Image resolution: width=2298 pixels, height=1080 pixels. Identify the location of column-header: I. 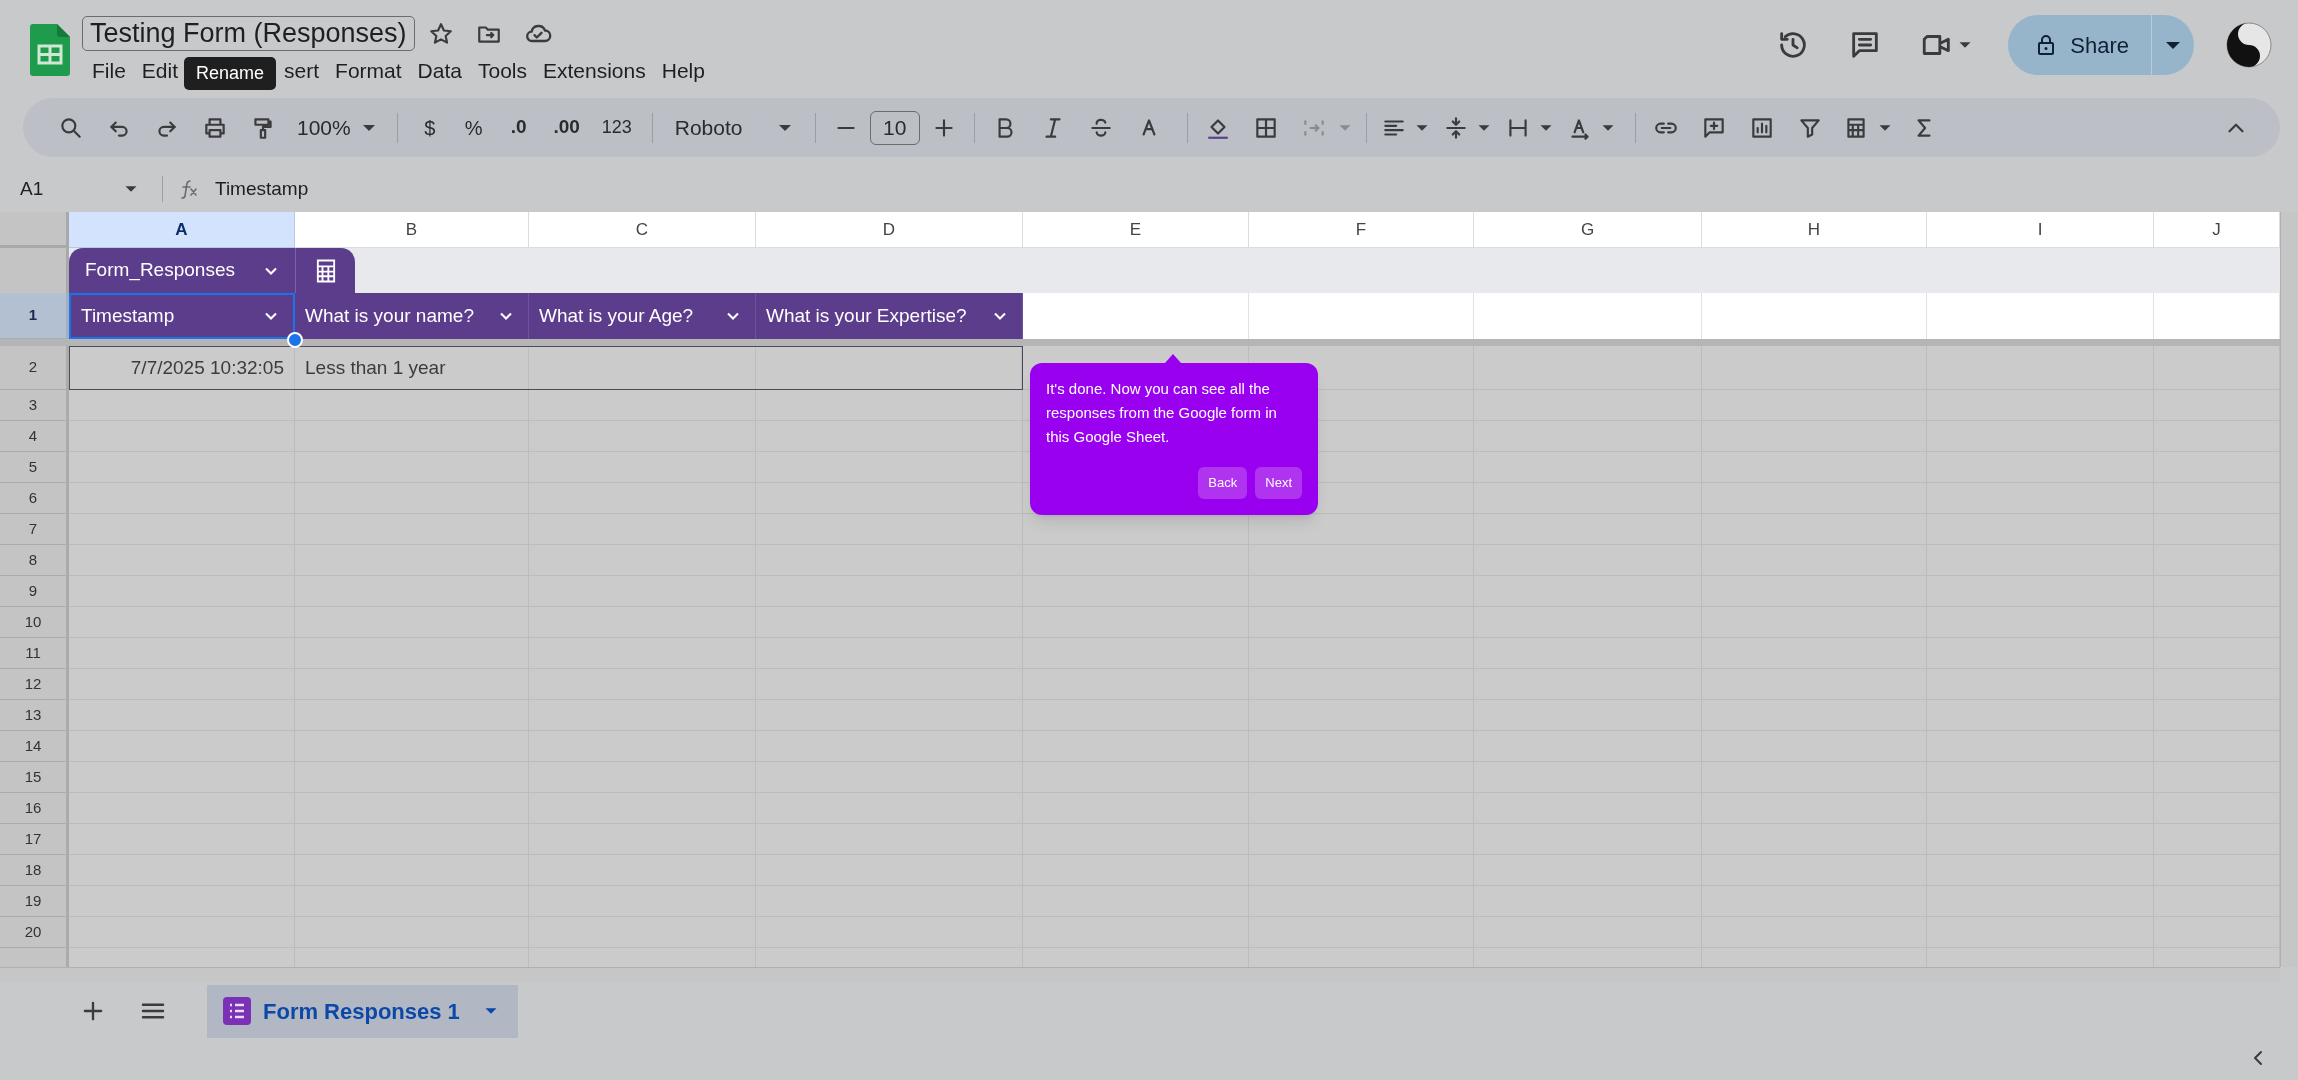
(2040, 230).